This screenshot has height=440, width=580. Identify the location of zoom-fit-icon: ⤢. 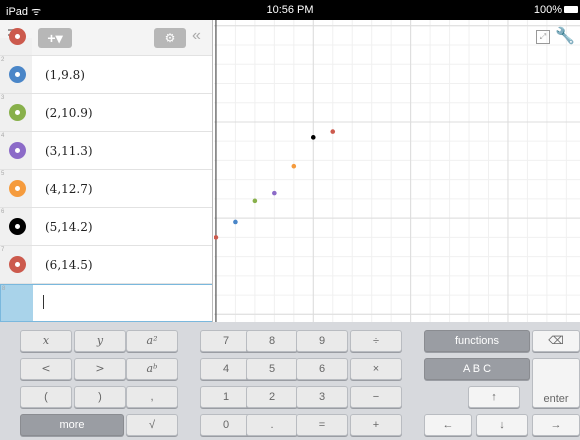
(543, 37).